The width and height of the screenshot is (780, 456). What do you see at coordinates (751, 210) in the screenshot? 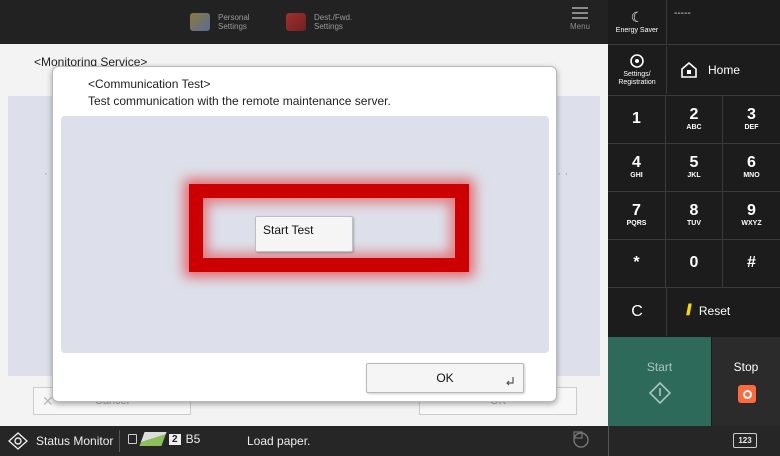
I see `key-number: 9` at bounding box center [751, 210].